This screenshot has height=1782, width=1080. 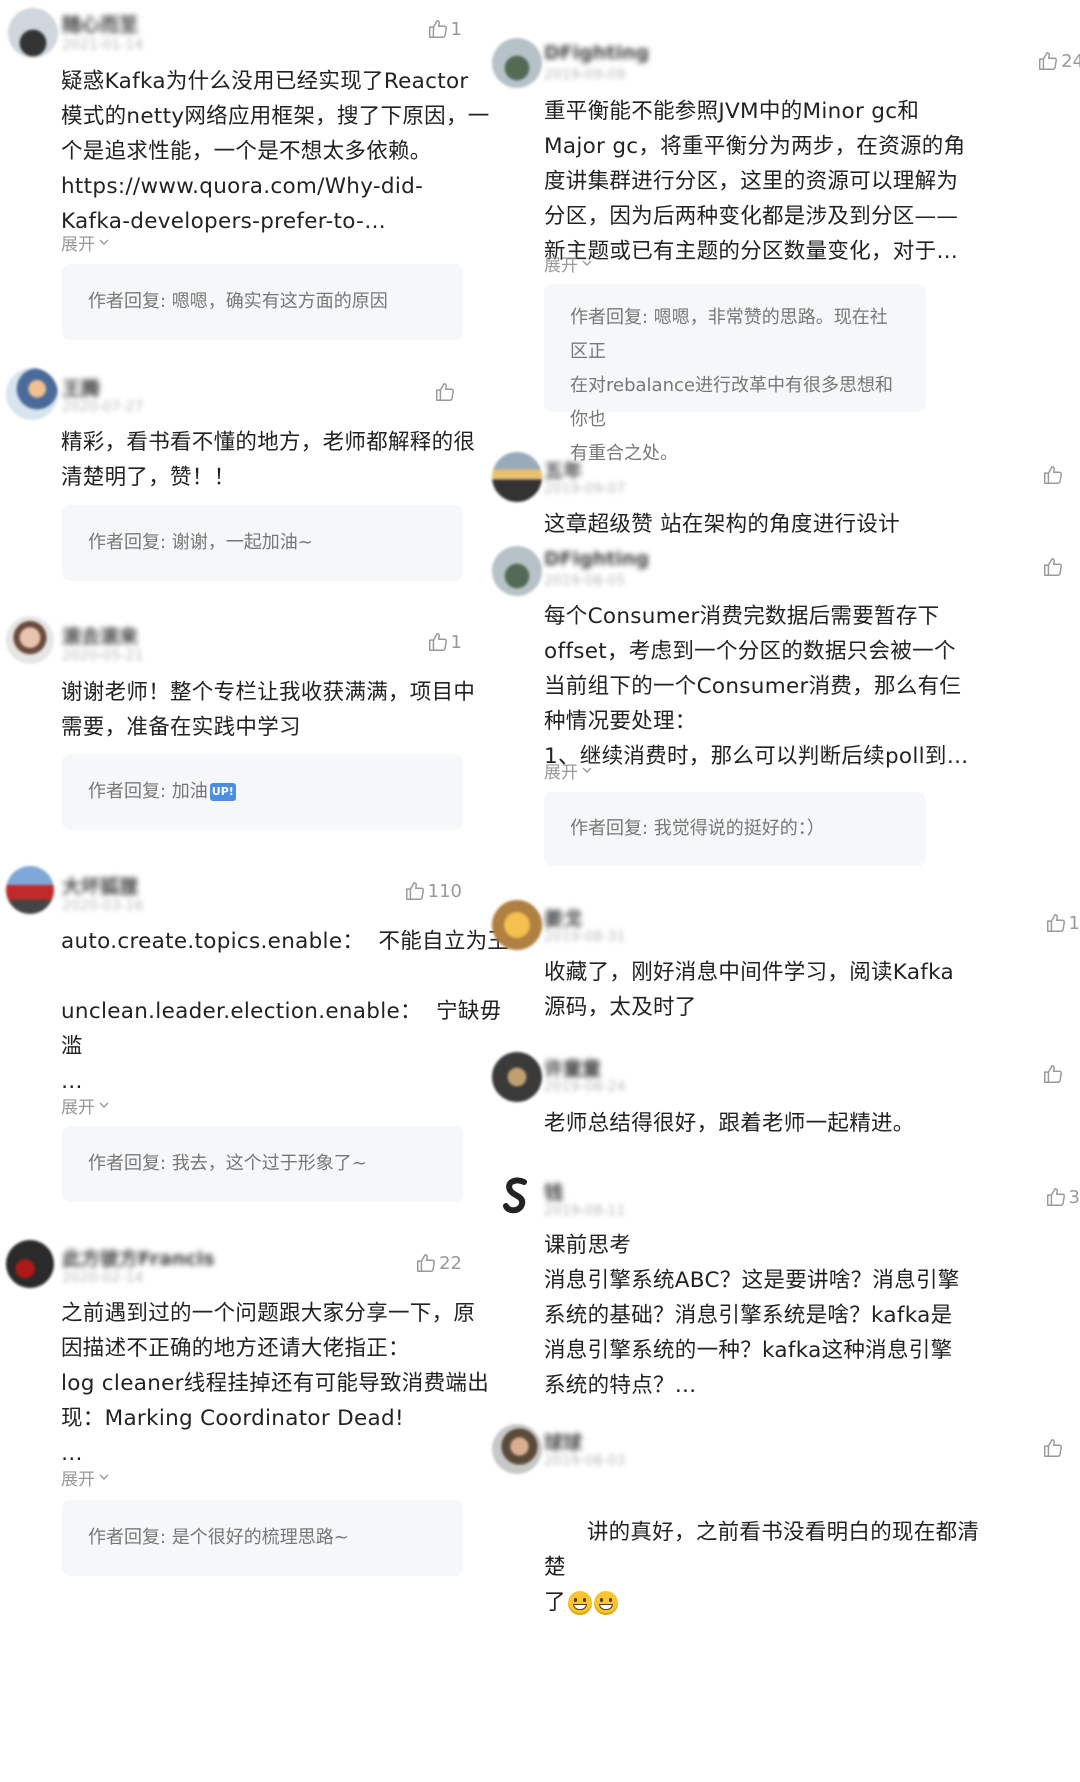 What do you see at coordinates (103, 906) in the screenshot?
I see `comment-date: 2020-03-16` at bounding box center [103, 906].